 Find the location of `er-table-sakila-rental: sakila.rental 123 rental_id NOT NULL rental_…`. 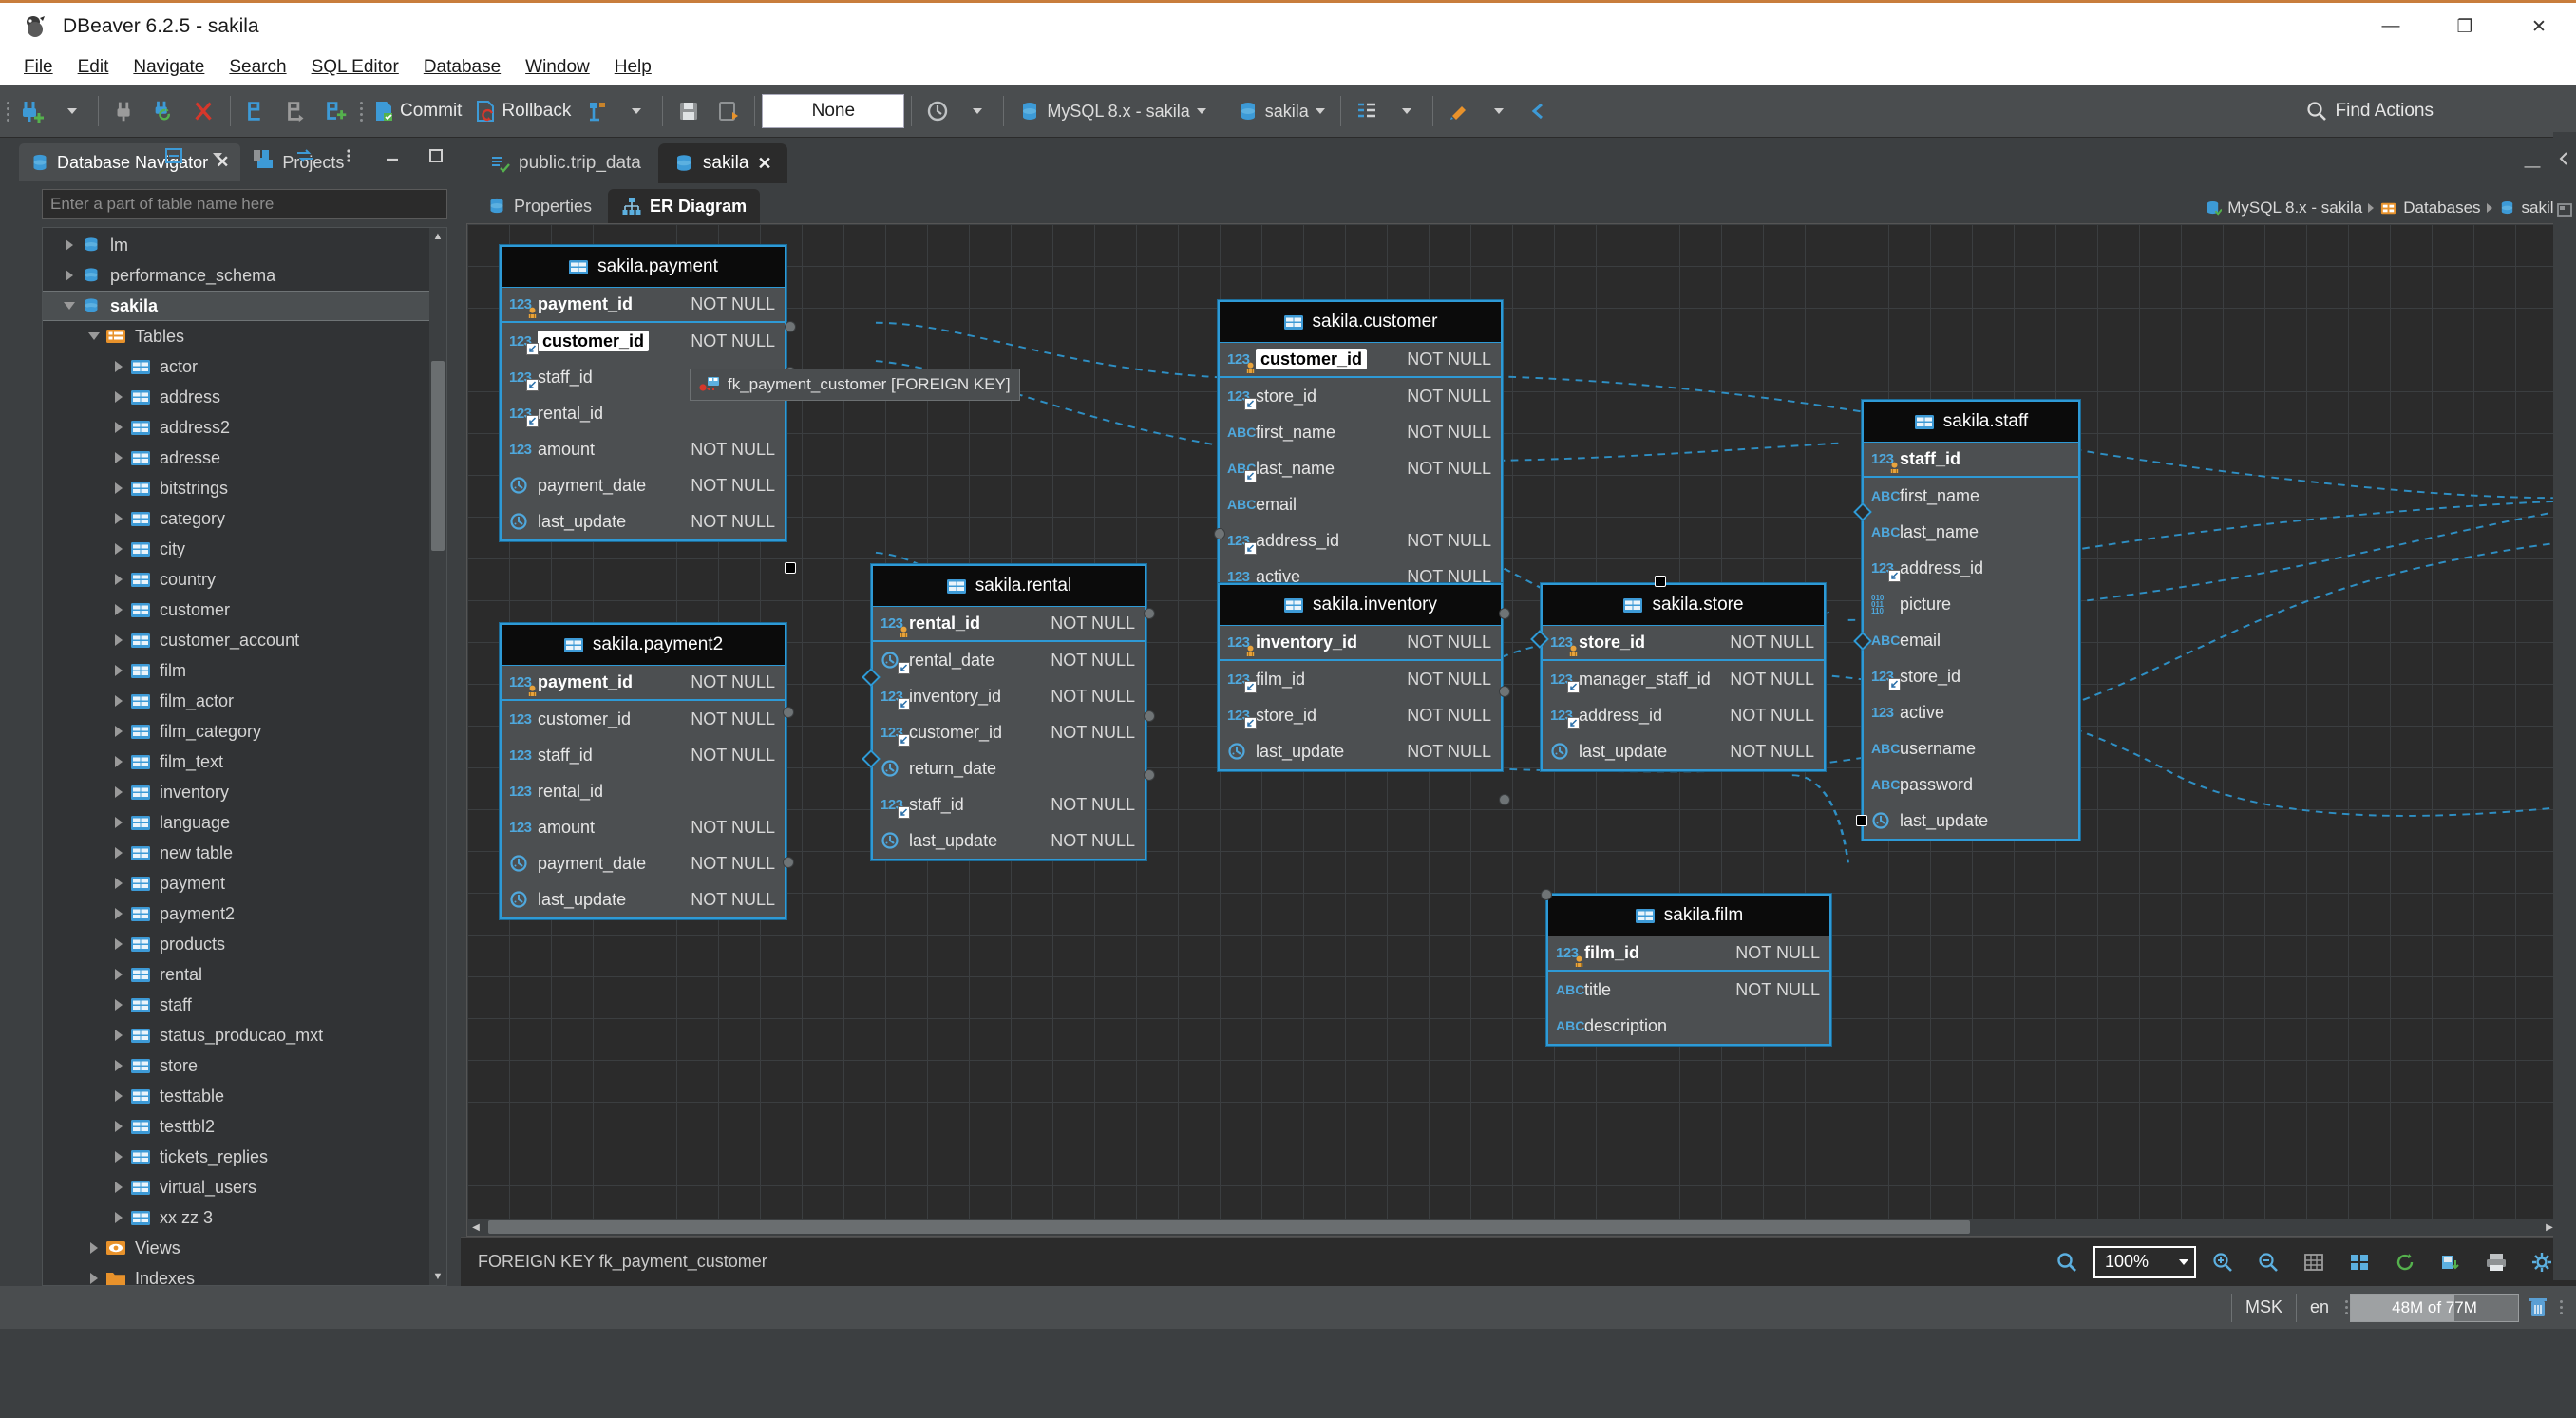

er-table-sakila-rental: sakila.rental 123 rental_id NOT NULL rental_… is located at coordinates (1008, 712).